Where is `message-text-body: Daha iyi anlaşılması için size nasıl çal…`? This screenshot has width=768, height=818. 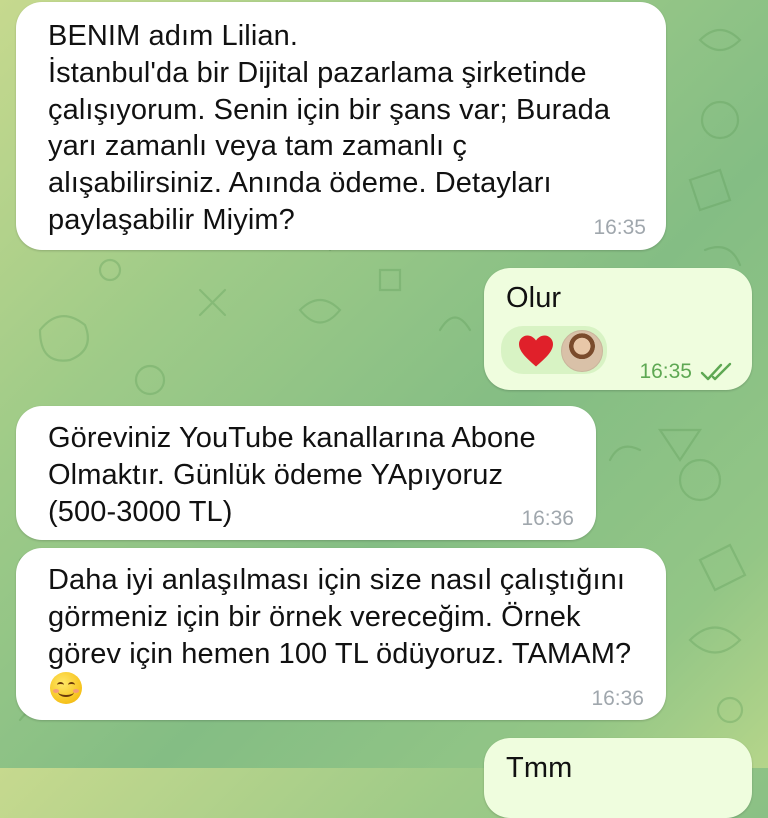 message-text-body: Daha iyi anlaşılması için size nasıl çal… is located at coordinates (340, 617).